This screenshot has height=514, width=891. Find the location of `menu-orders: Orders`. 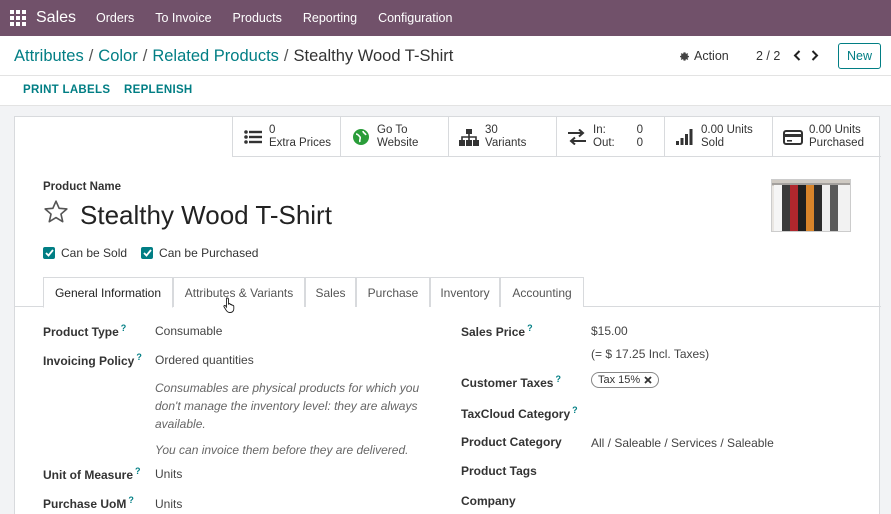

menu-orders: Orders is located at coordinates (115, 18).